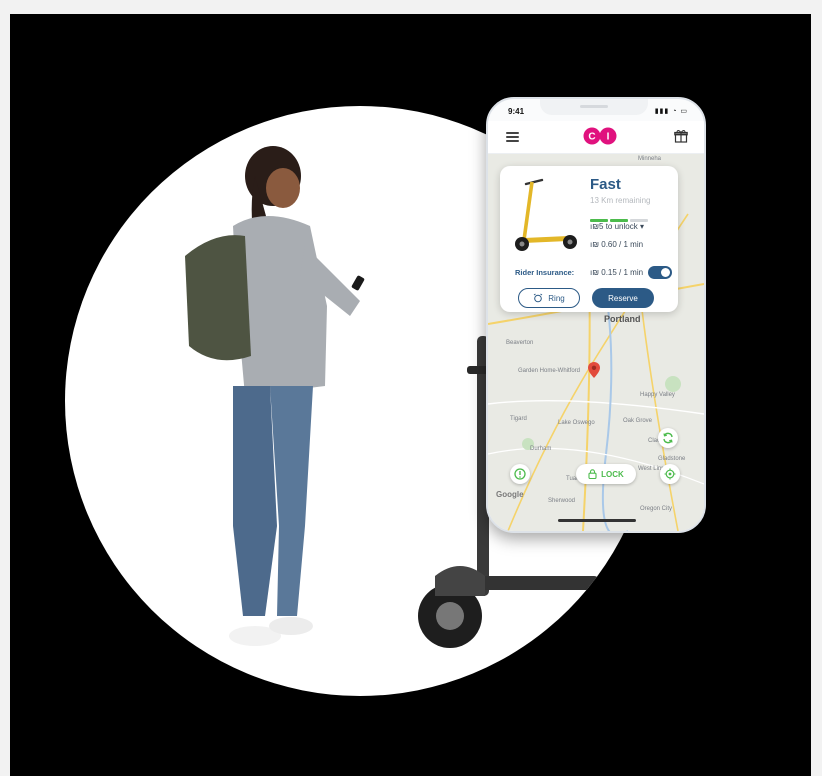 The image size is (822, 776). Describe the element at coordinates (546, 214) in the screenshot. I see `scooter-thumbnail` at that location.